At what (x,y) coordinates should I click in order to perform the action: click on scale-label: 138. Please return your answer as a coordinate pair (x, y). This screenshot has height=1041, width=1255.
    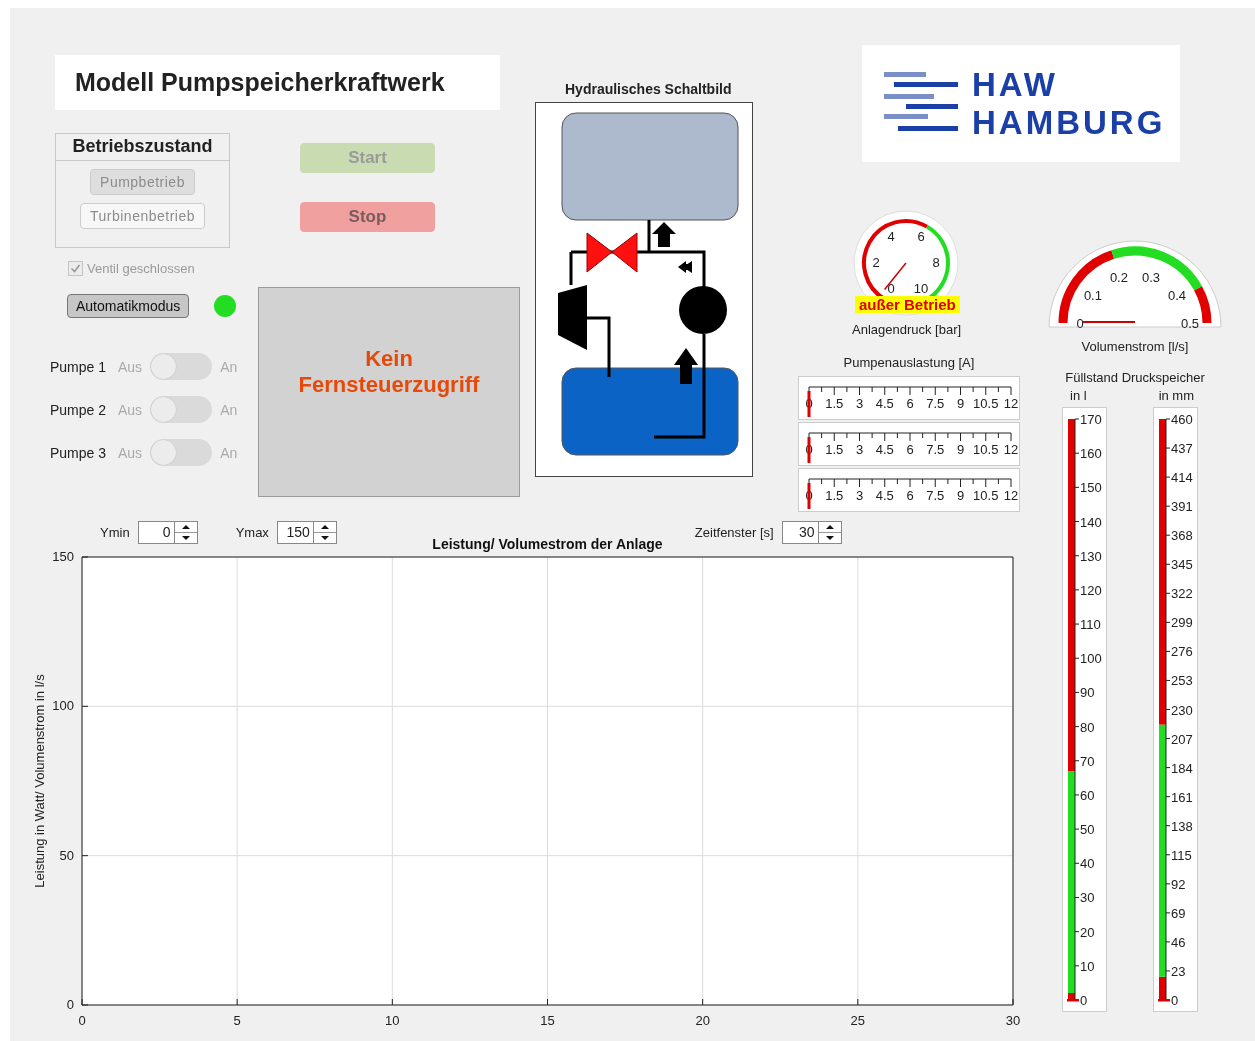
    Looking at the image, I should click on (1182, 826).